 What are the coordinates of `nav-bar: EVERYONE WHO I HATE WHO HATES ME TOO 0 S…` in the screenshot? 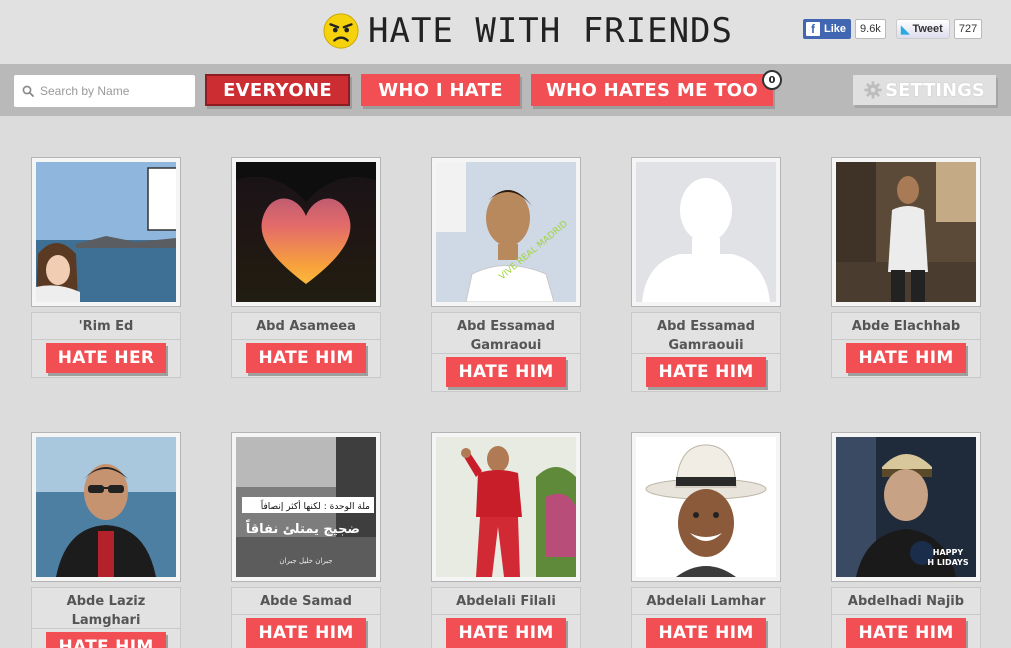 It's located at (505, 90).